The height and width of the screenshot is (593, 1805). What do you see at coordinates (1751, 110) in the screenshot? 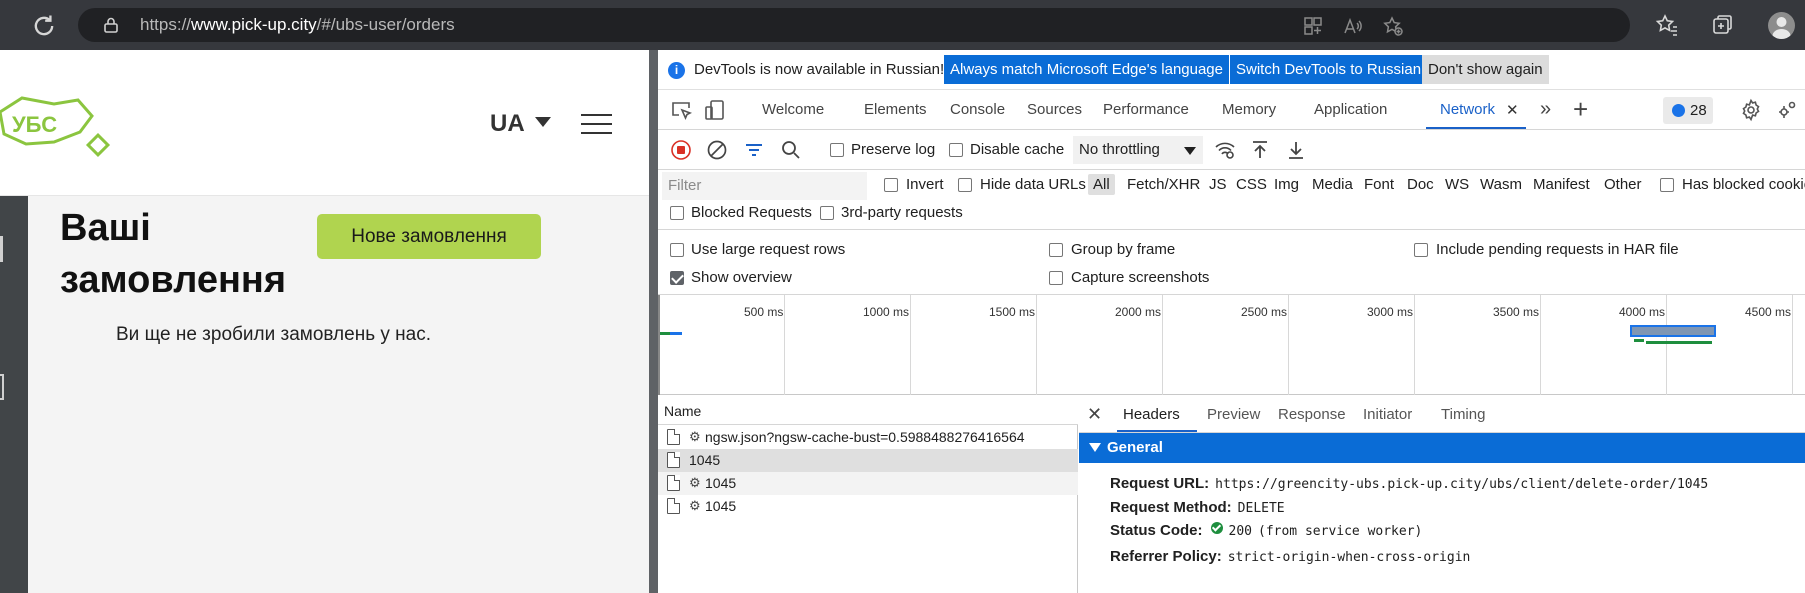
I see `settings-gear-icon` at bounding box center [1751, 110].